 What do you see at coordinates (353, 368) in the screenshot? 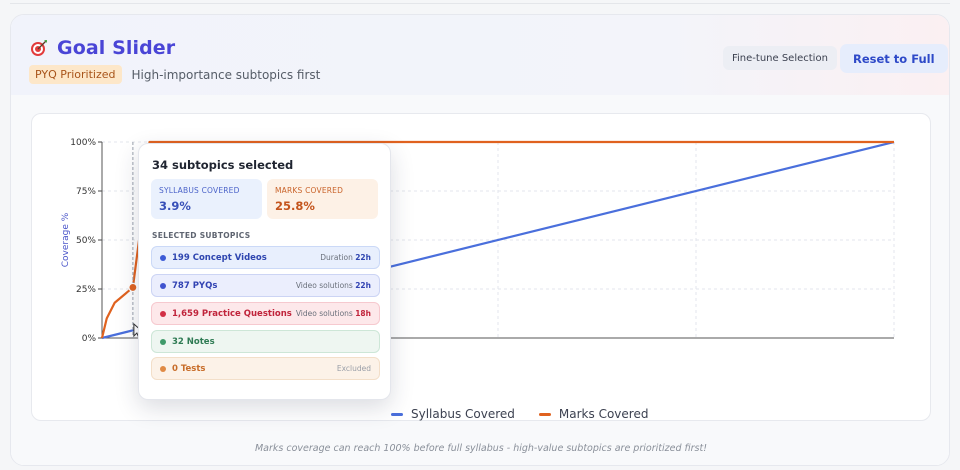
I see `subtopic-meta: Excluded` at bounding box center [353, 368].